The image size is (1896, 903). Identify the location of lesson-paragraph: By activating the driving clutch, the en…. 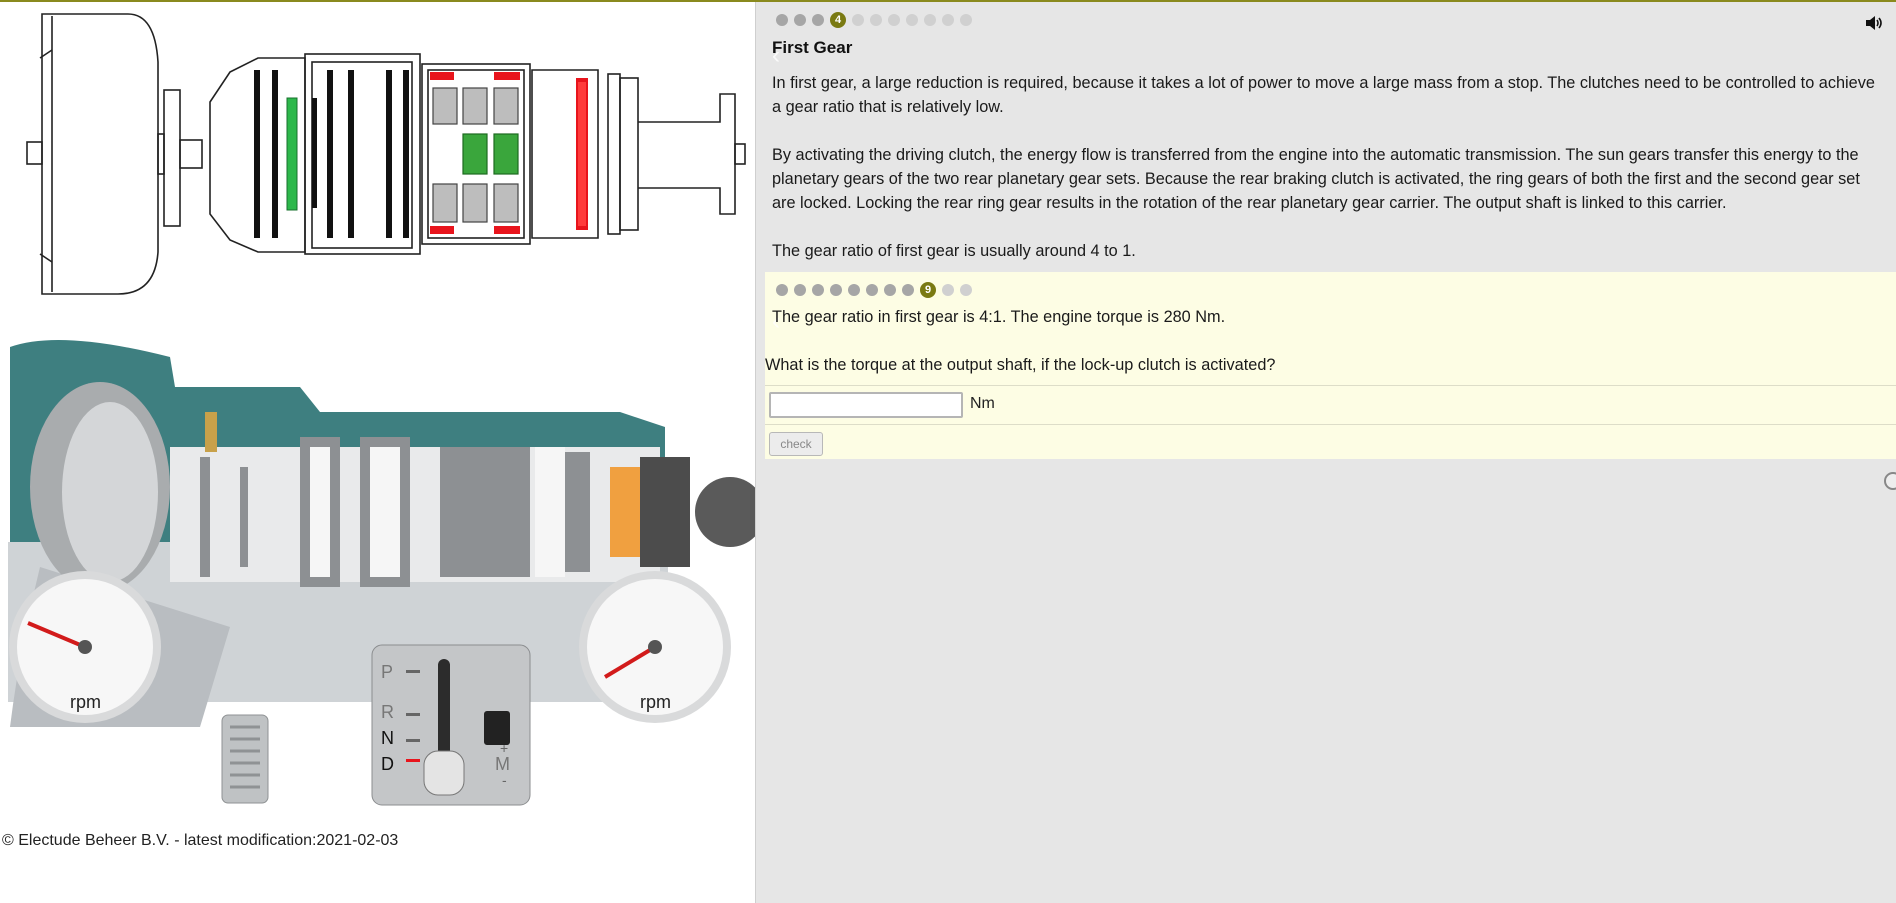
(1316, 179).